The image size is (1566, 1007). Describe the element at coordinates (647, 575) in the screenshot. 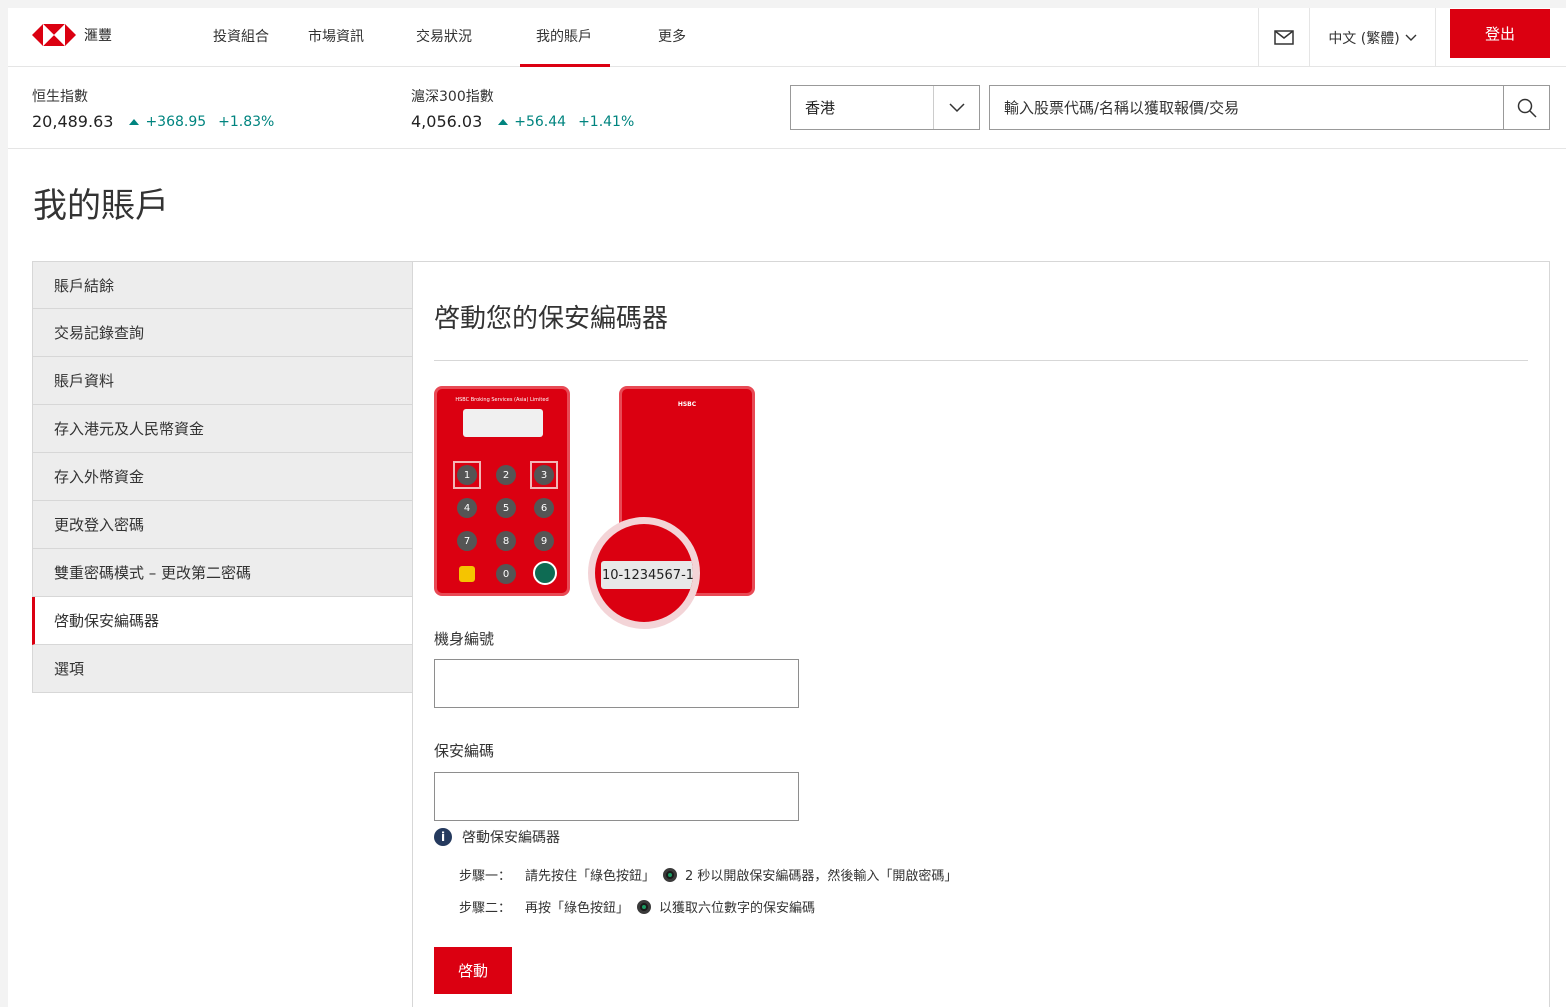

I see `serial-number-sample: 10-1234567-1` at that location.